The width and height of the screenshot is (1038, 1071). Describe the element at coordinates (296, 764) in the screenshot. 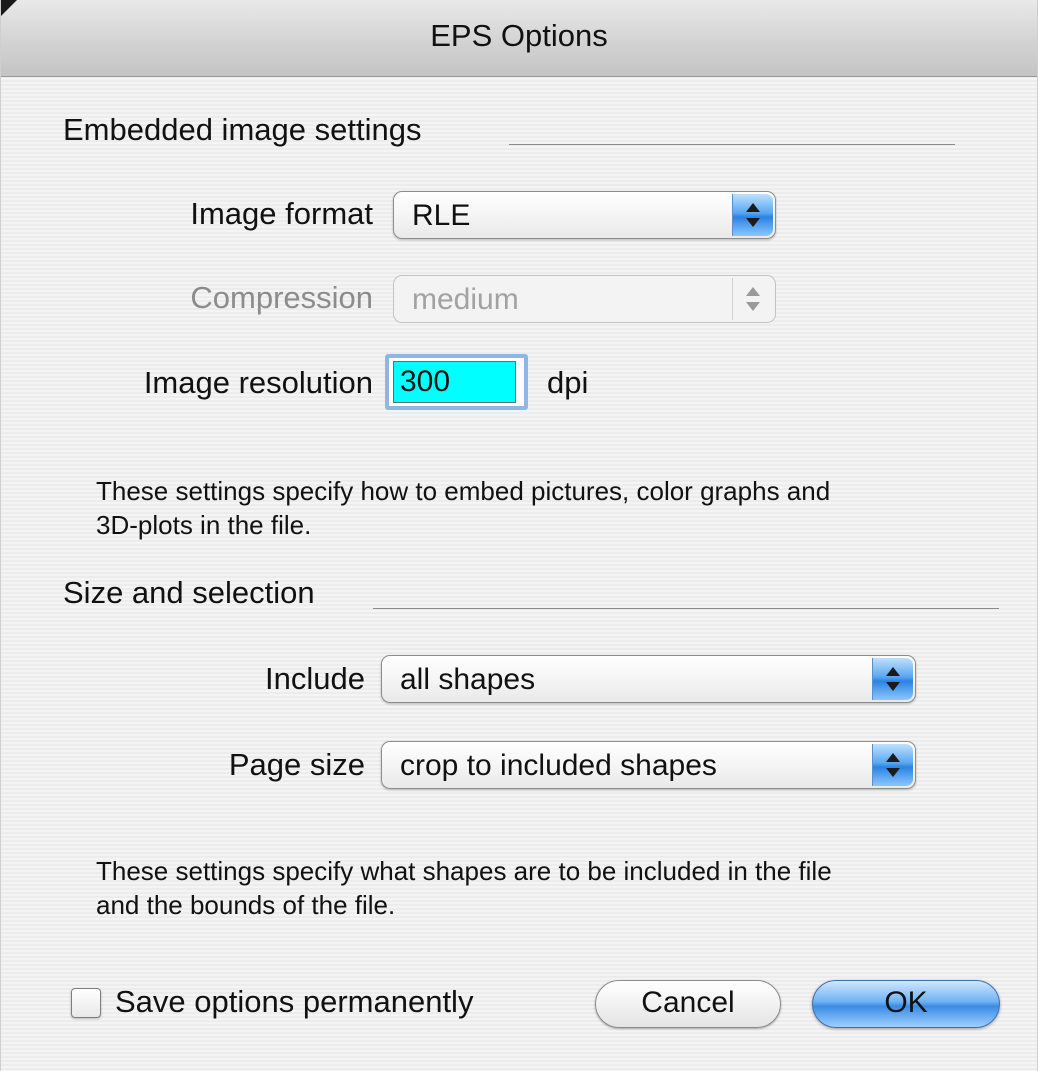

I see `page-size-label: Page size` at that location.